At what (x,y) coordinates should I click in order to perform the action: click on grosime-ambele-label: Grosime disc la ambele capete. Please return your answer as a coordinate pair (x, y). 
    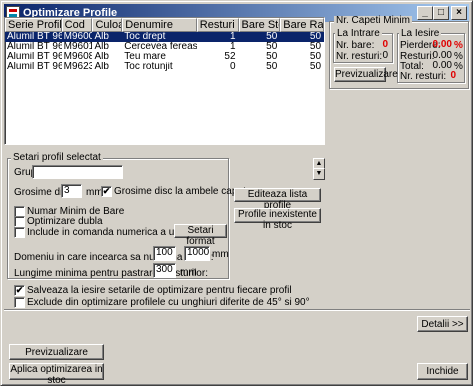
    Looking at the image, I should click on (183, 191).